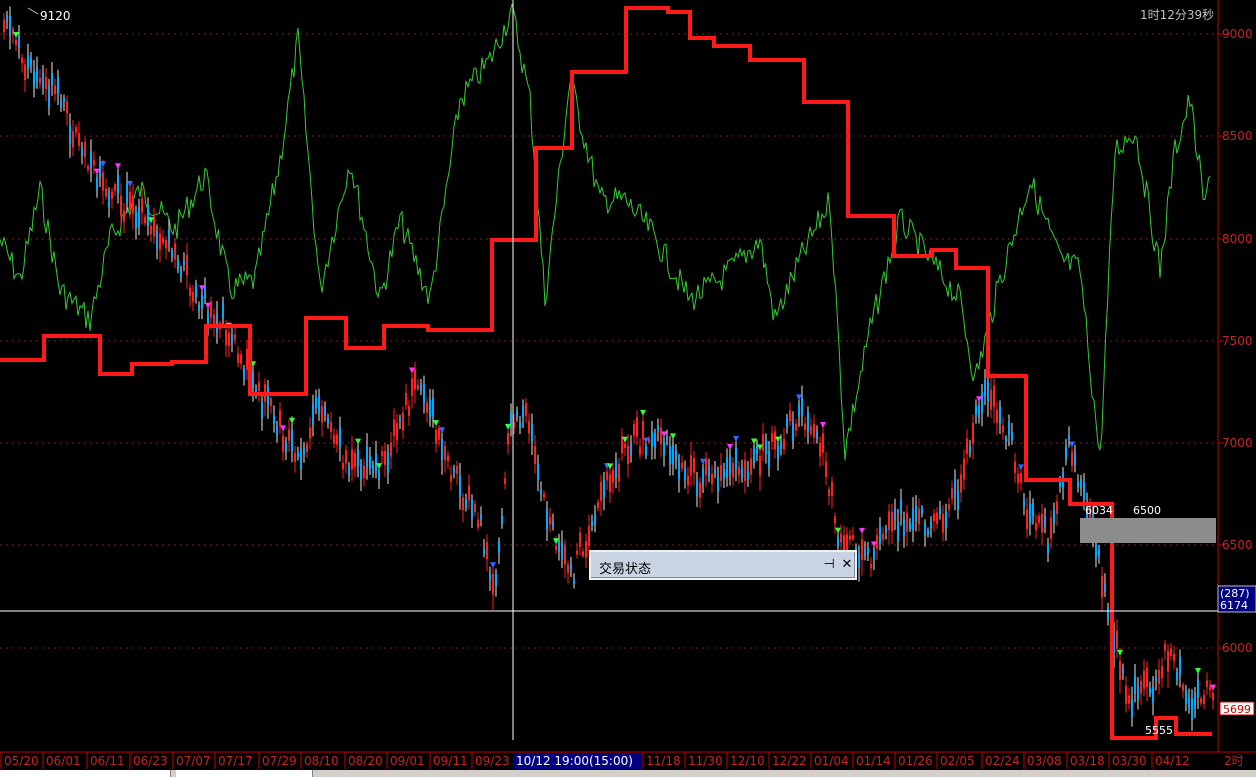 The height and width of the screenshot is (777, 1256). I want to click on pin-icon: ⊣, so click(829, 565).